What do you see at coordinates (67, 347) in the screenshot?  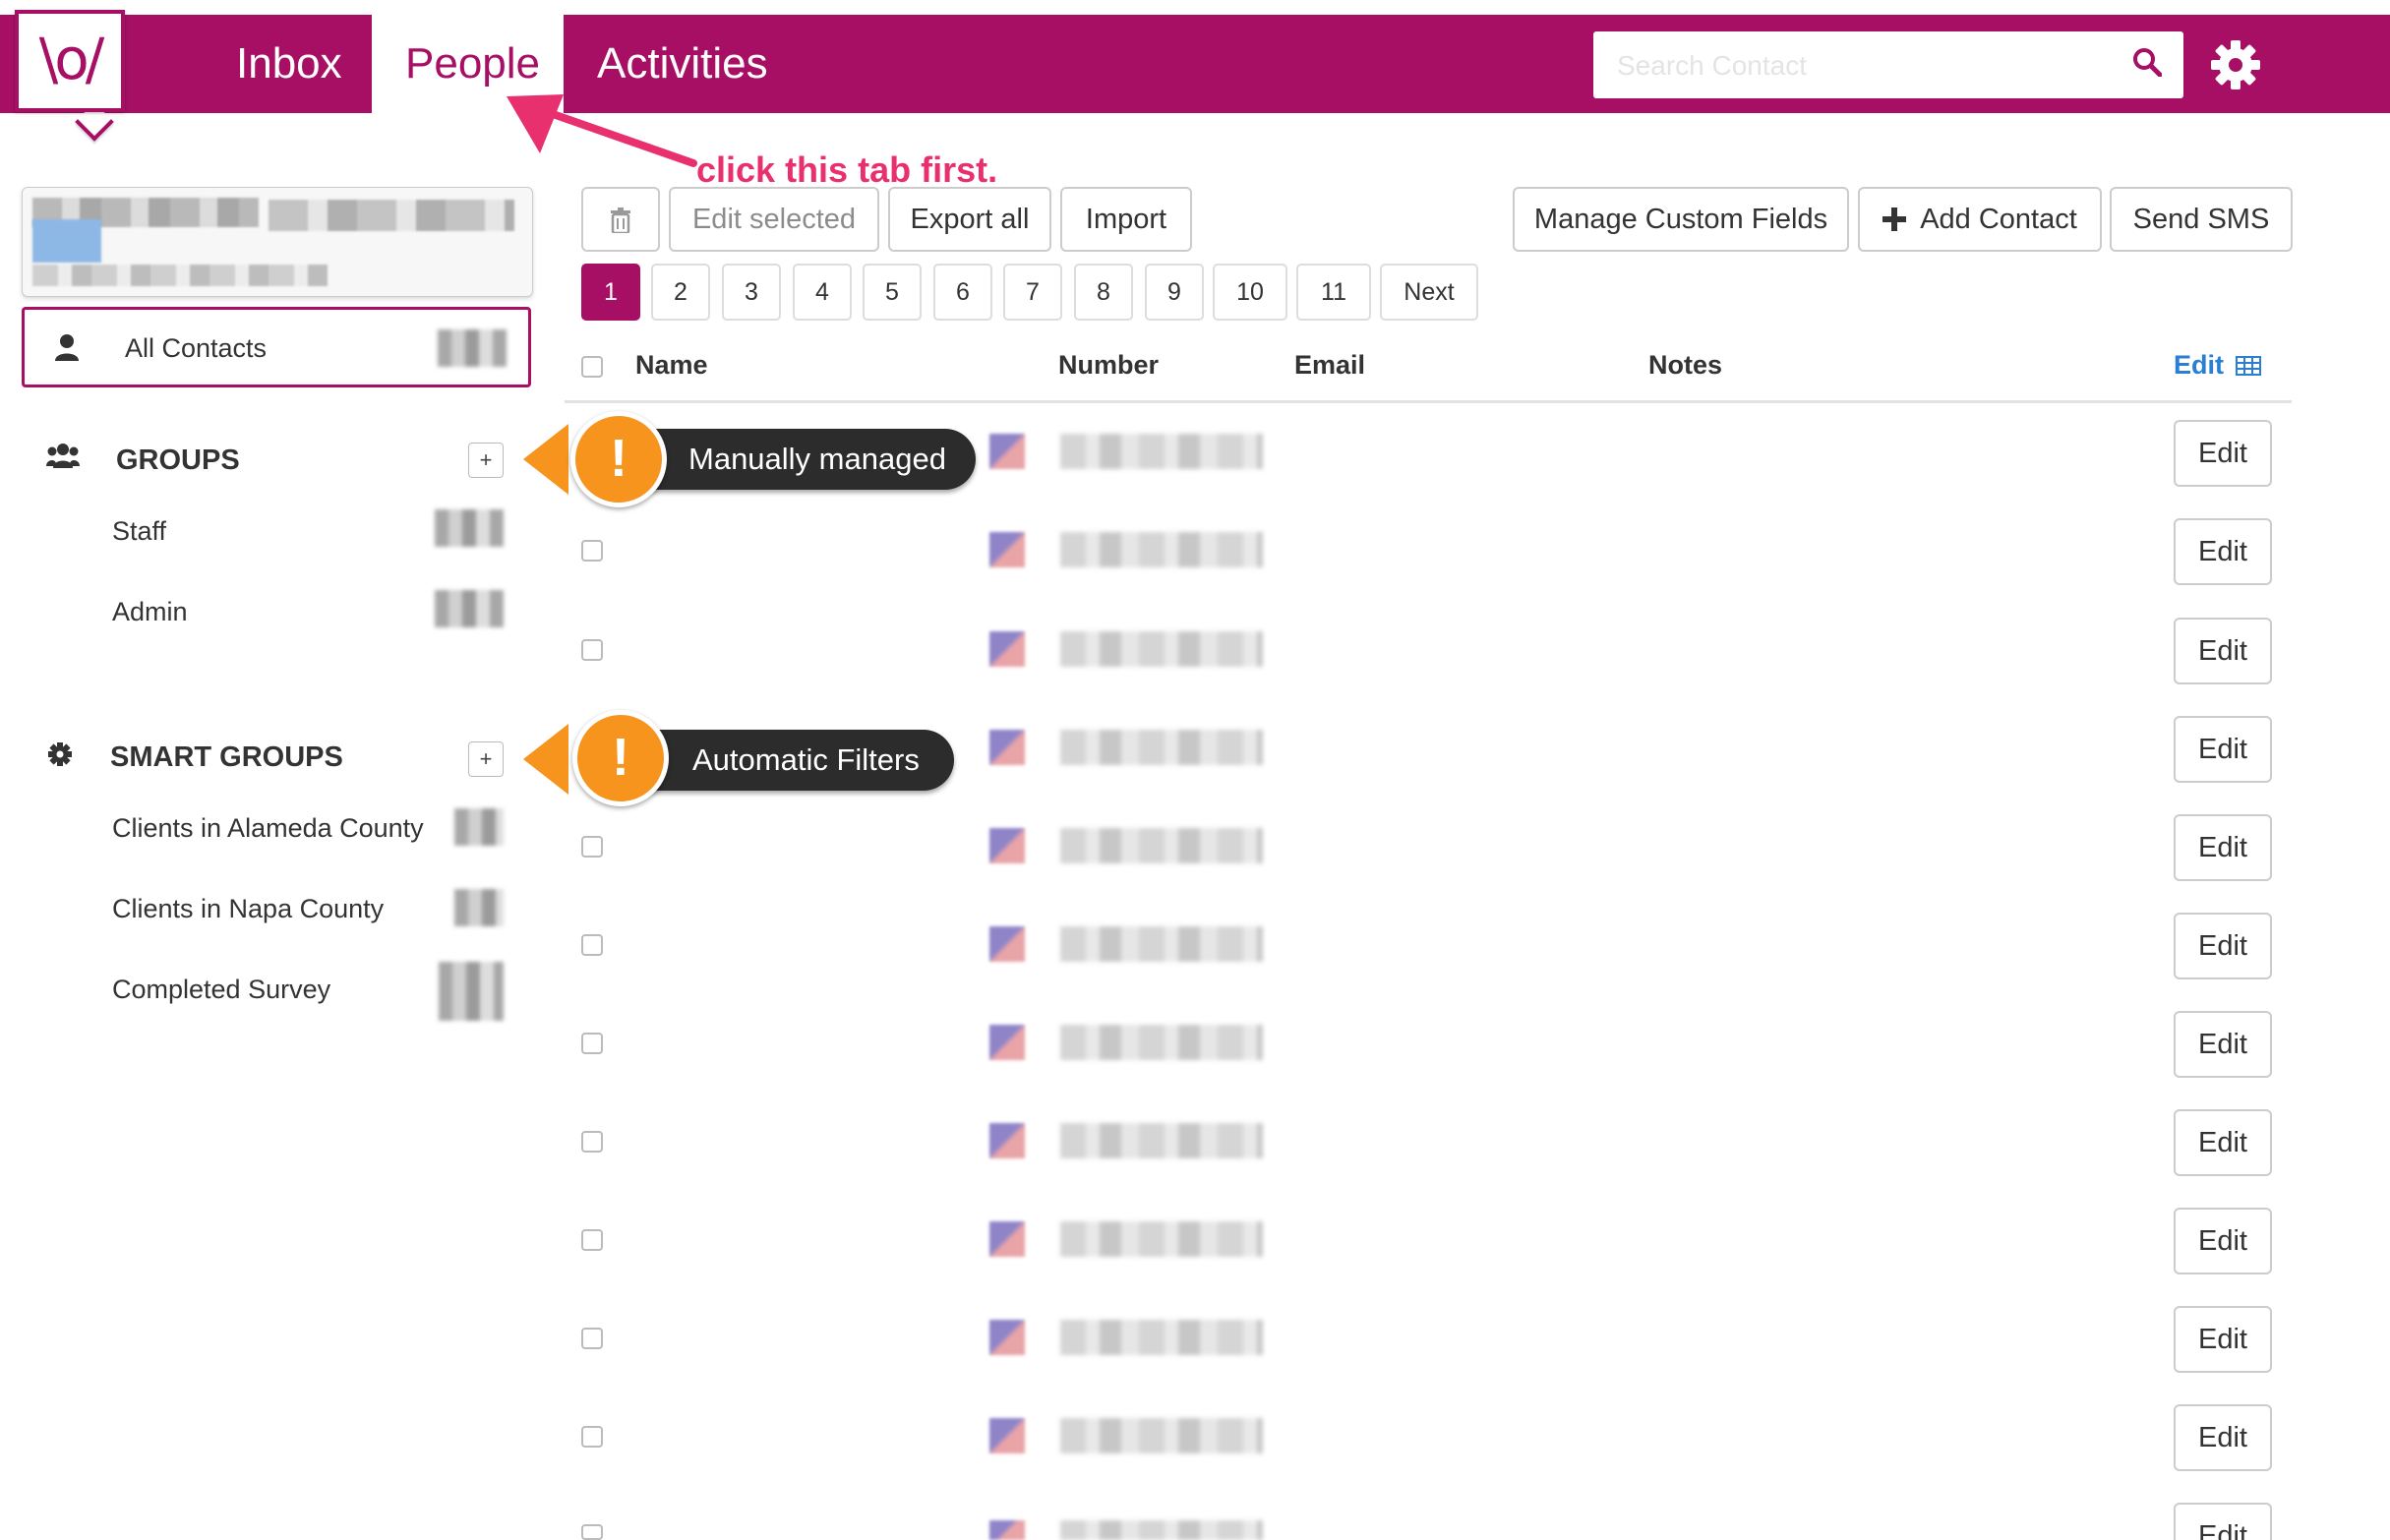 I see `user-icon` at bounding box center [67, 347].